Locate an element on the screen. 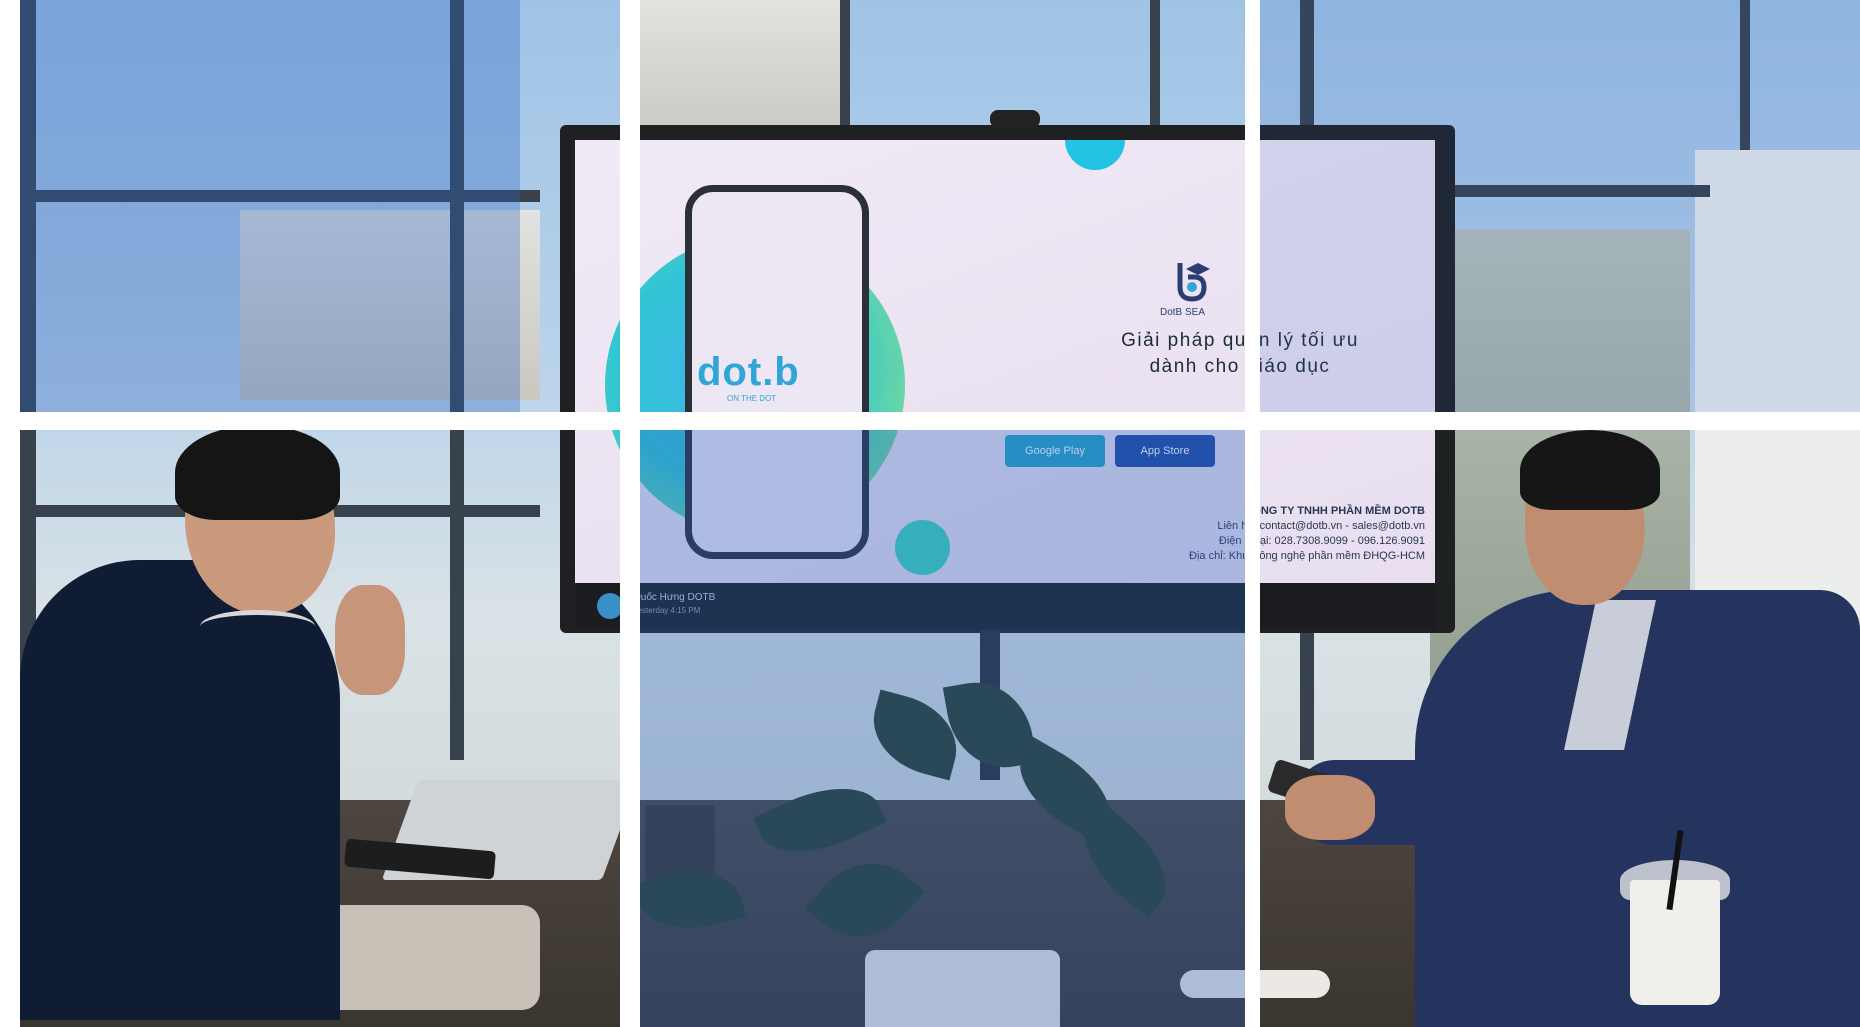 This screenshot has width=1860, height=1027. decor-circle is located at coordinates (1095, 155).